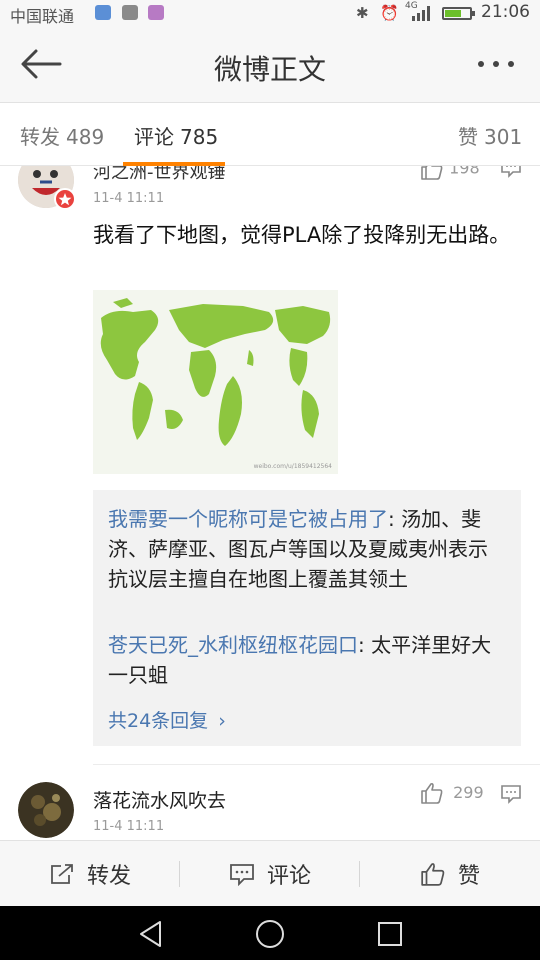  What do you see at coordinates (303, 660) in the screenshot?
I see `reply-item: 苍天已死_水利枢纽枢花园口: 太平洋里好大一只蛆` at bounding box center [303, 660].